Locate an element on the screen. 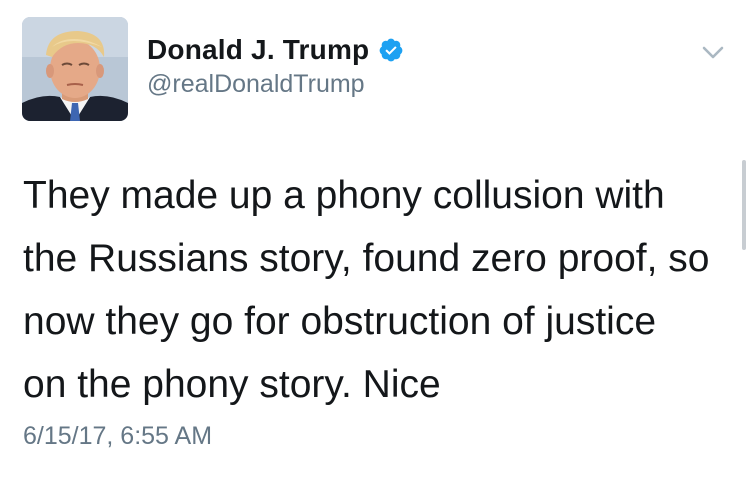  author-name-row: Donald J. Trump is located at coordinates (275, 50).